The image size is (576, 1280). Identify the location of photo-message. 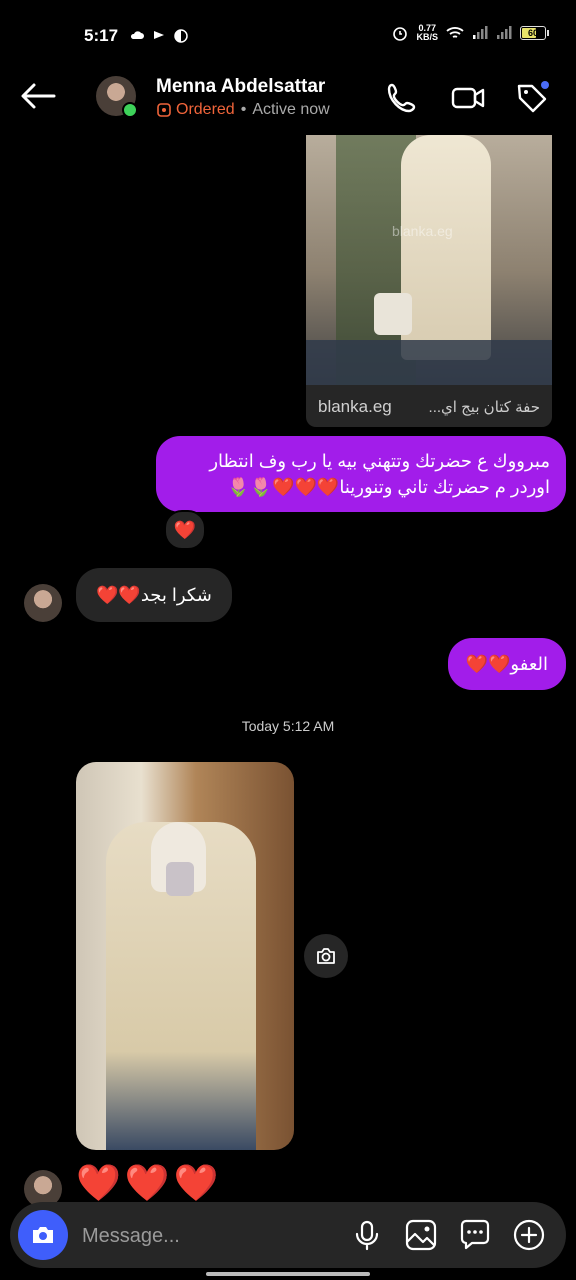
(185, 956).